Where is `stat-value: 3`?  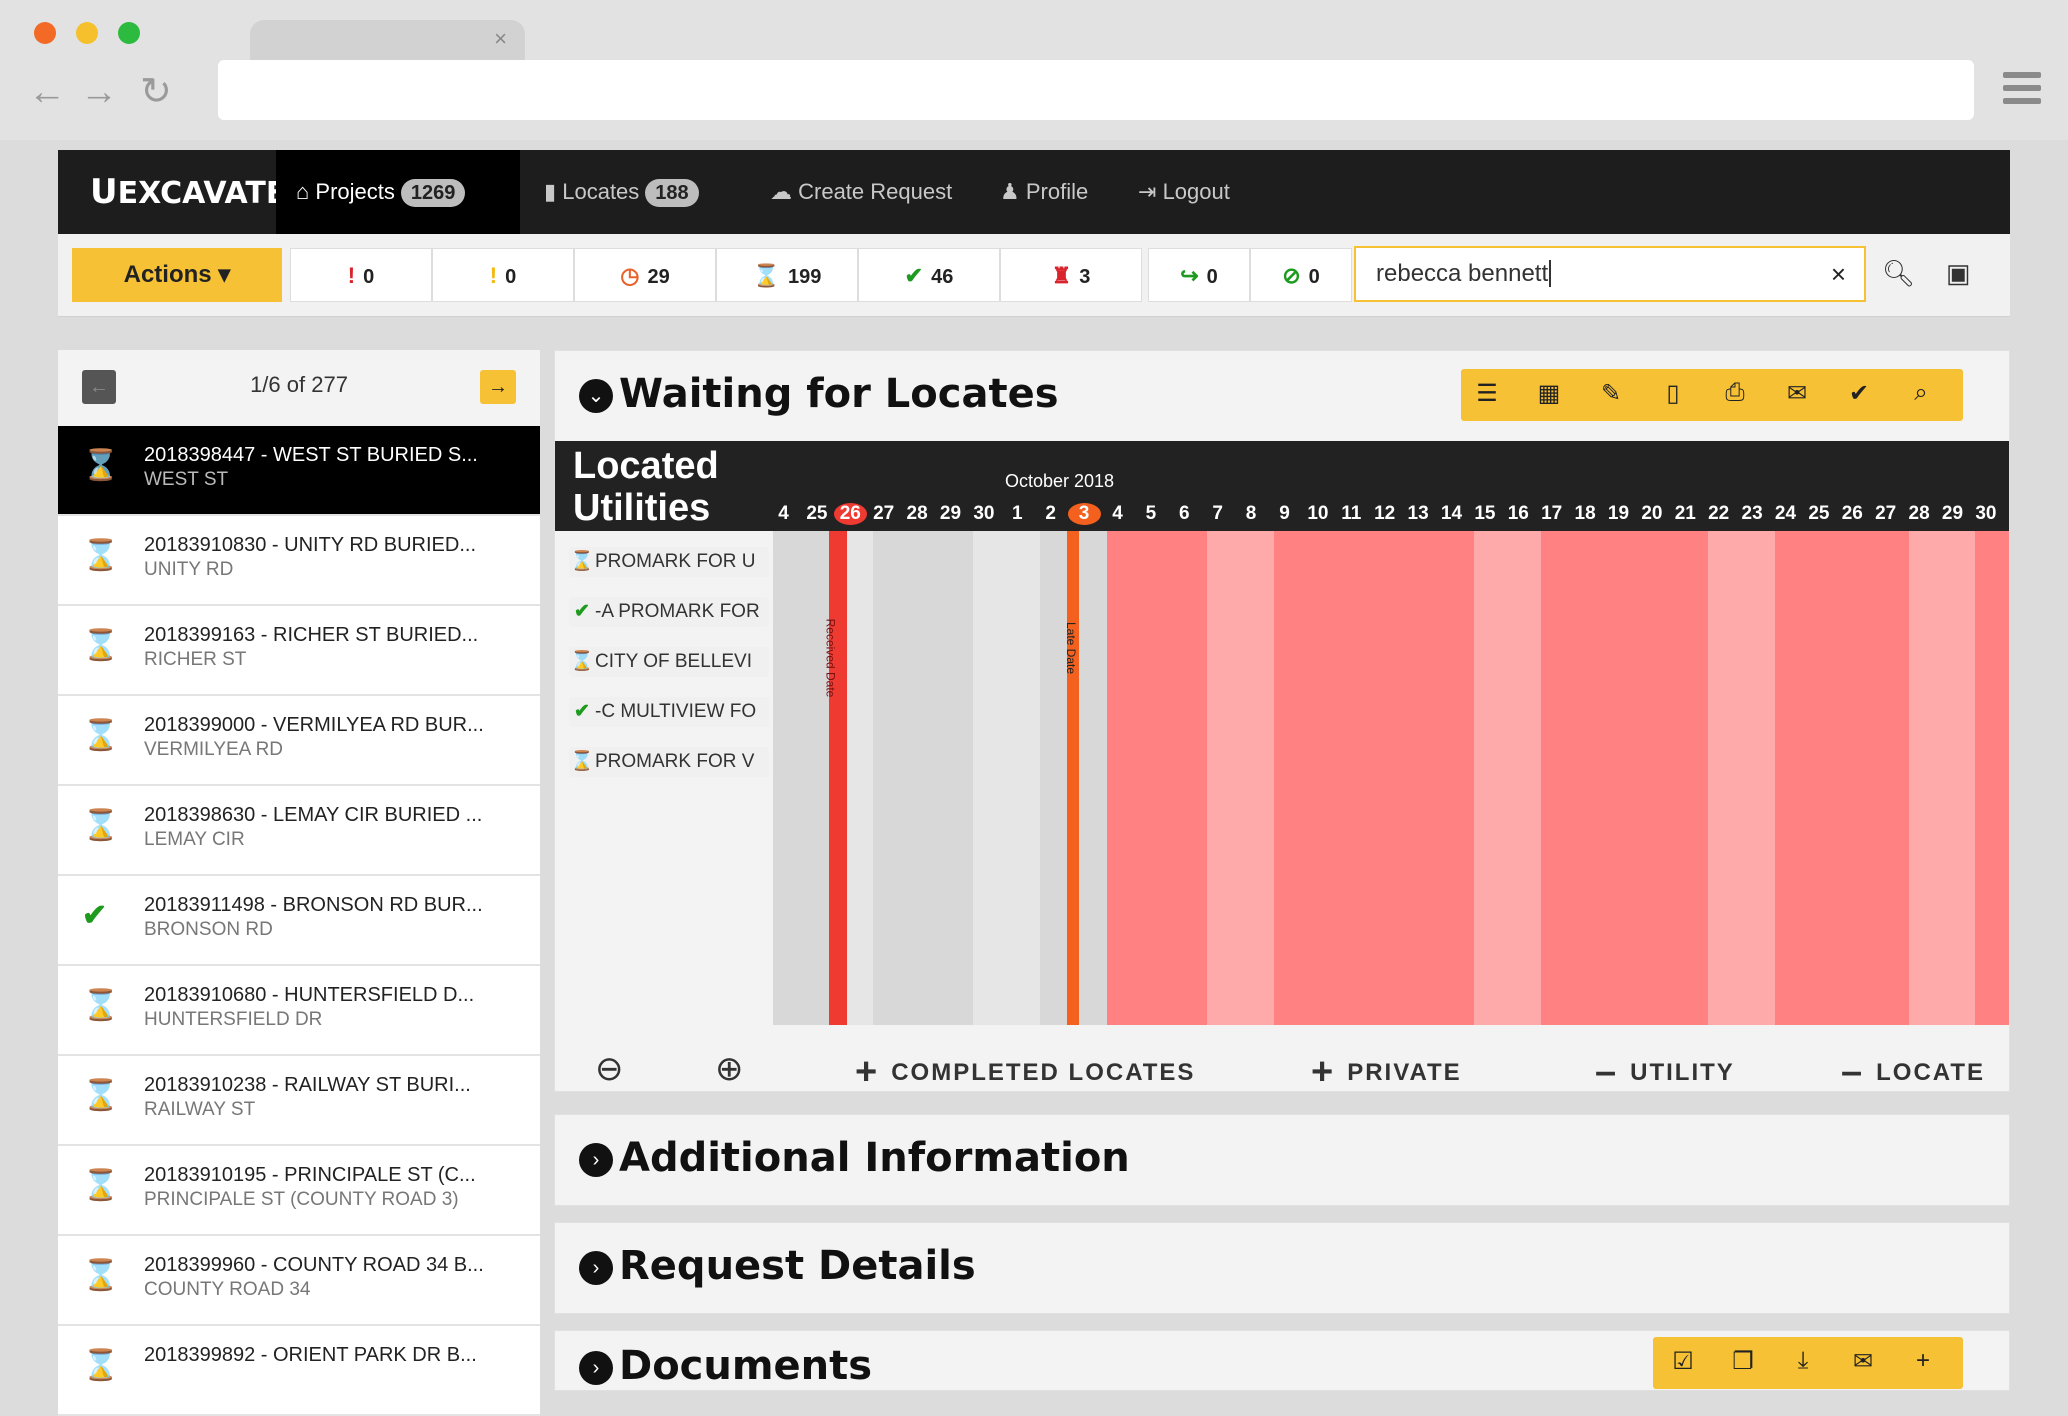 stat-value: 3 is located at coordinates (1085, 277).